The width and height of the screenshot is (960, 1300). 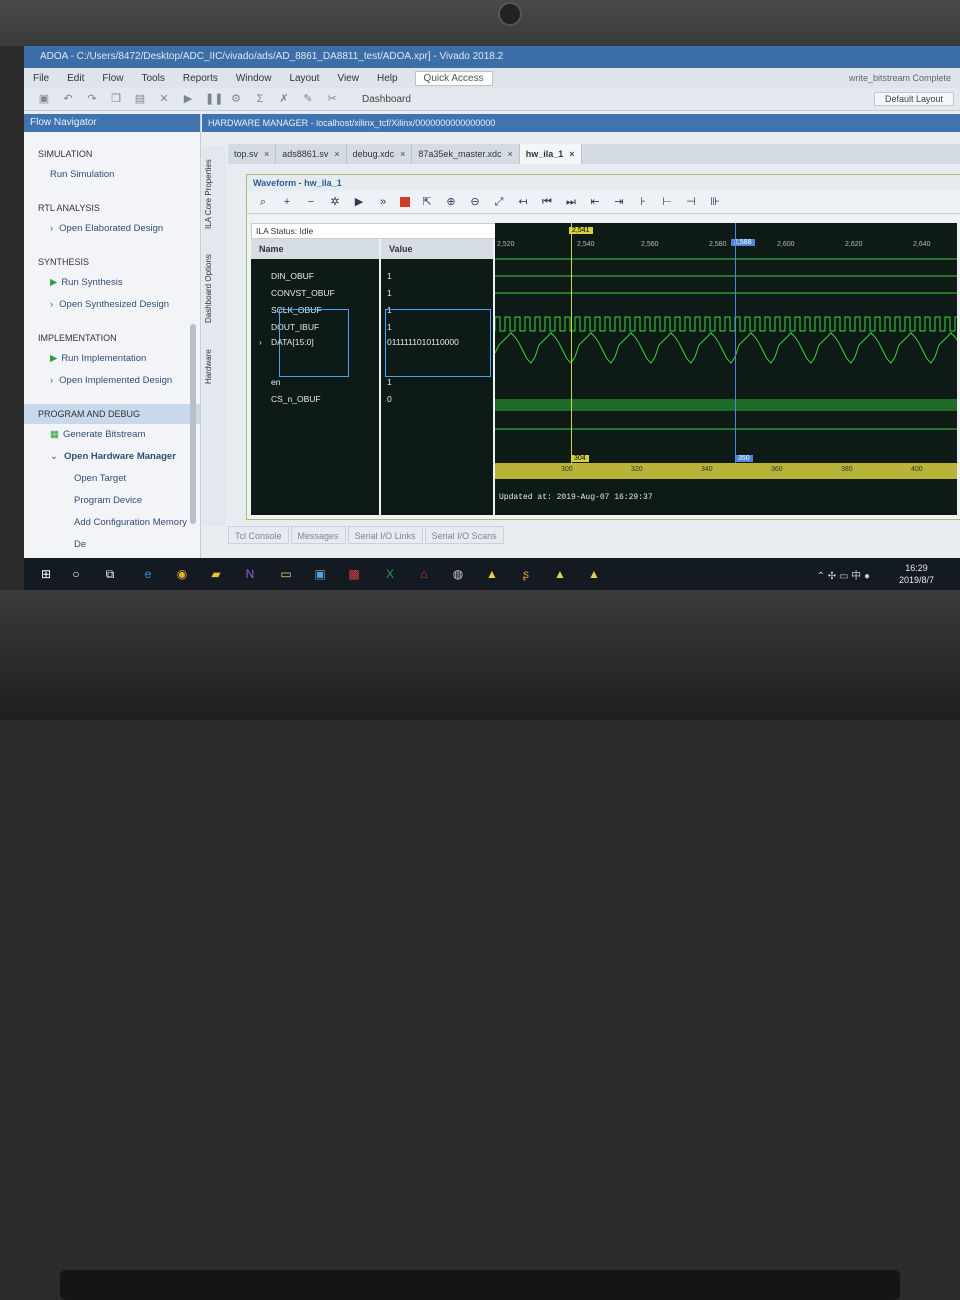 I want to click on tray-user-icon: ●, so click(x=867, y=576).